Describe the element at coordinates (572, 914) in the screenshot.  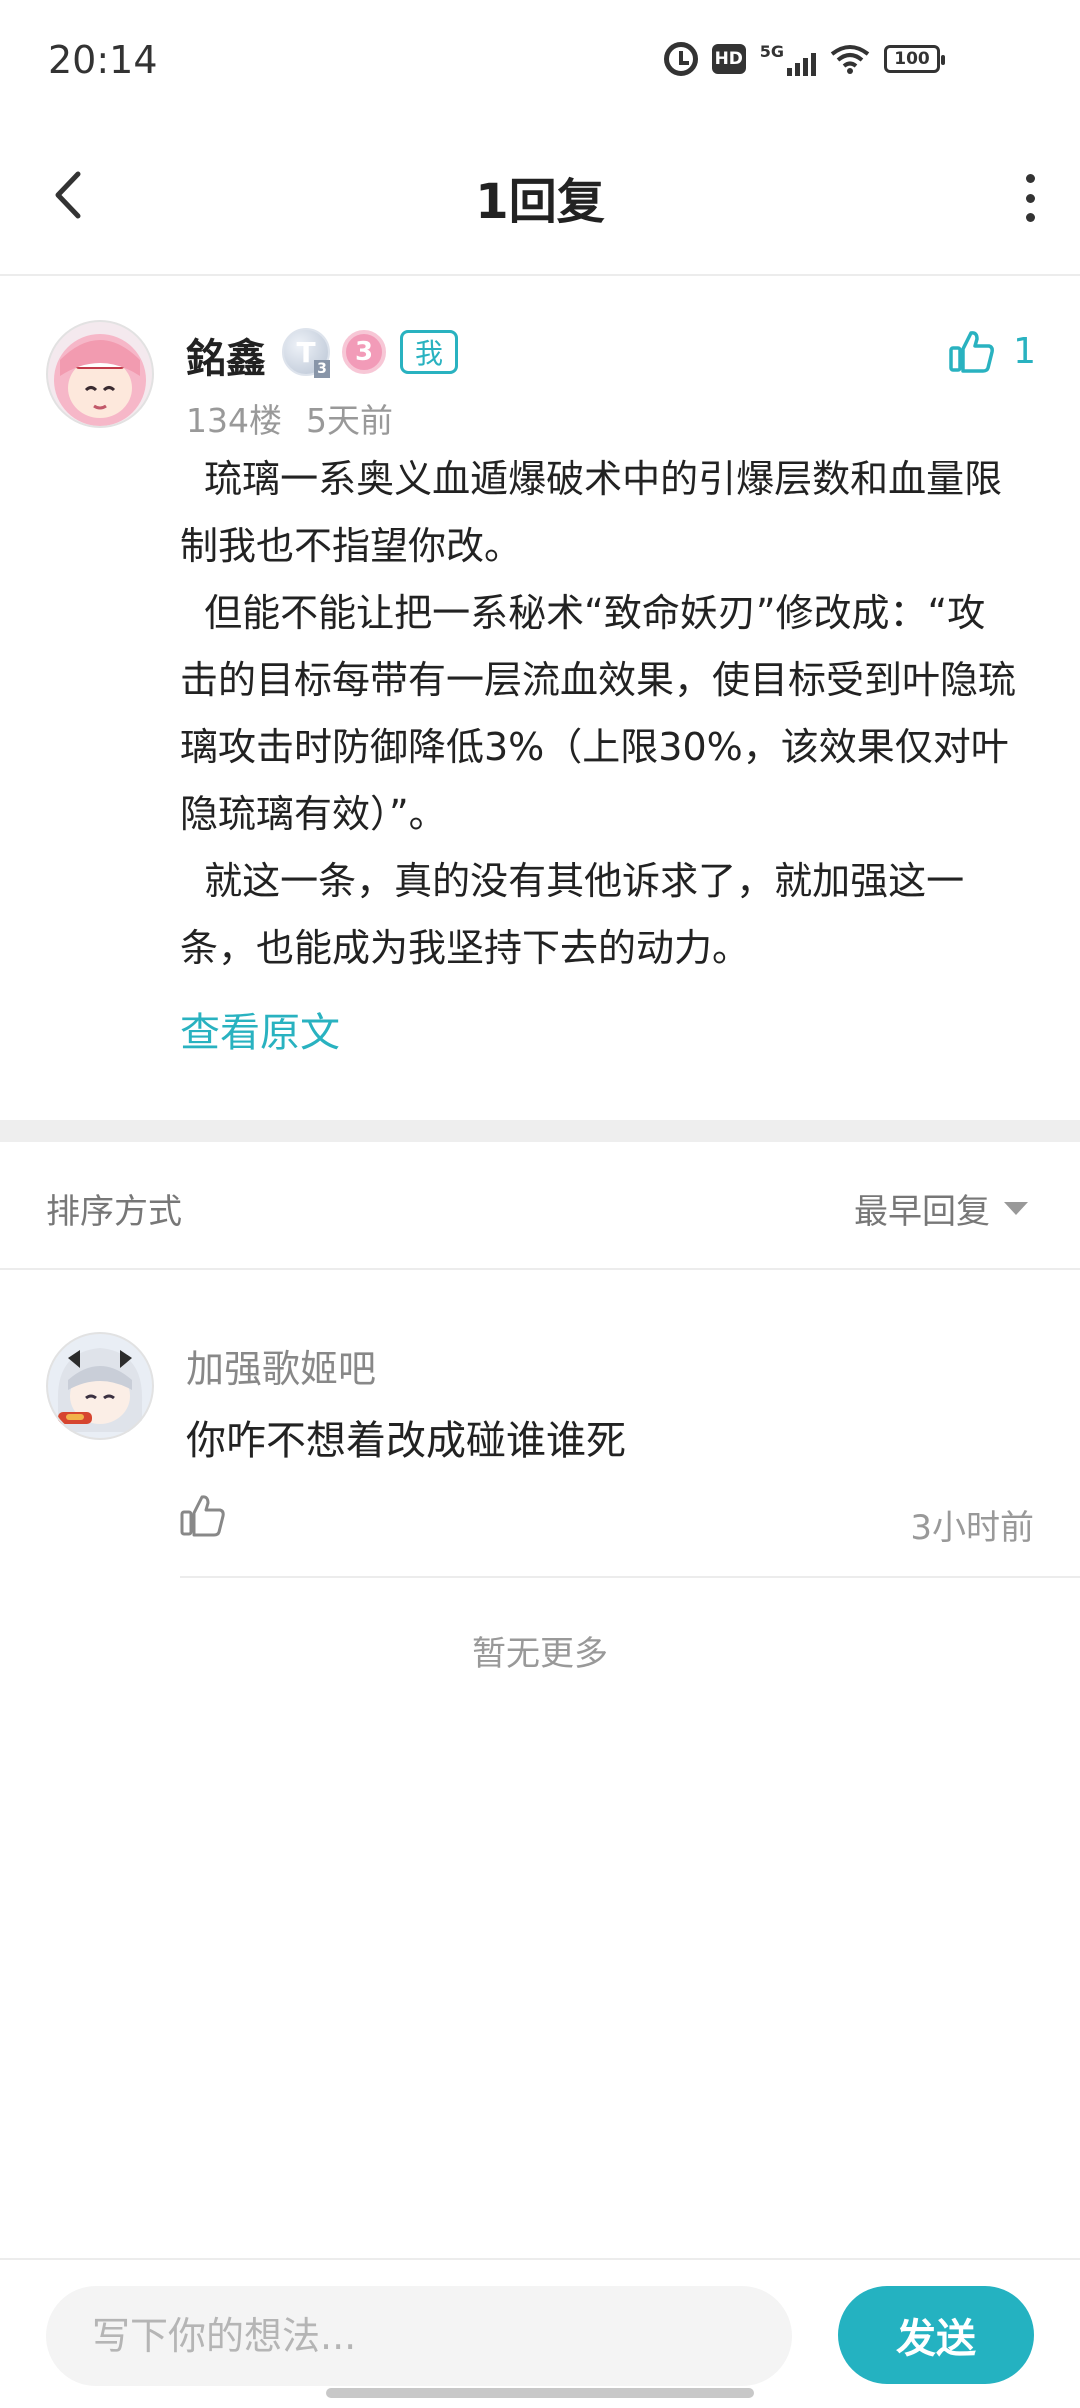
I see `post-paragraph: 就这一条，真的没有其他诉求了，就加强这一条，也能成为我坚持下去的动力。` at that location.